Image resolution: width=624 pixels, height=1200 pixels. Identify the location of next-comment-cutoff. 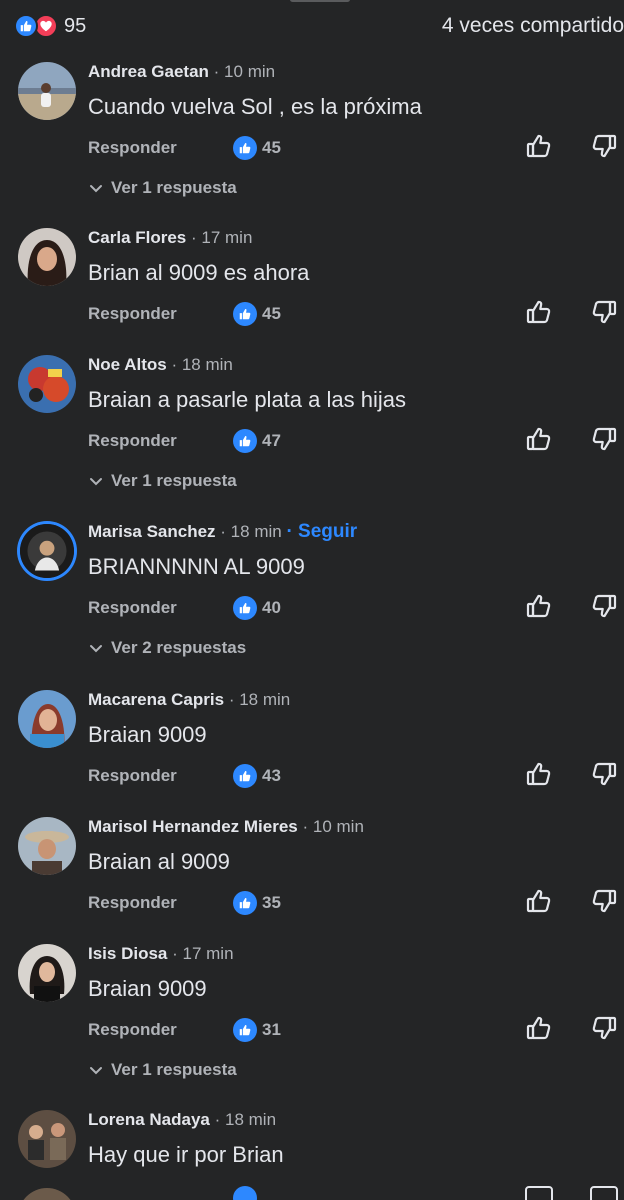
(321, 1193).